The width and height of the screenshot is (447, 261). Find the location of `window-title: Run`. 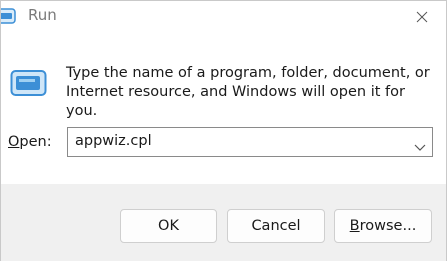

window-title: Run is located at coordinates (42, 15).